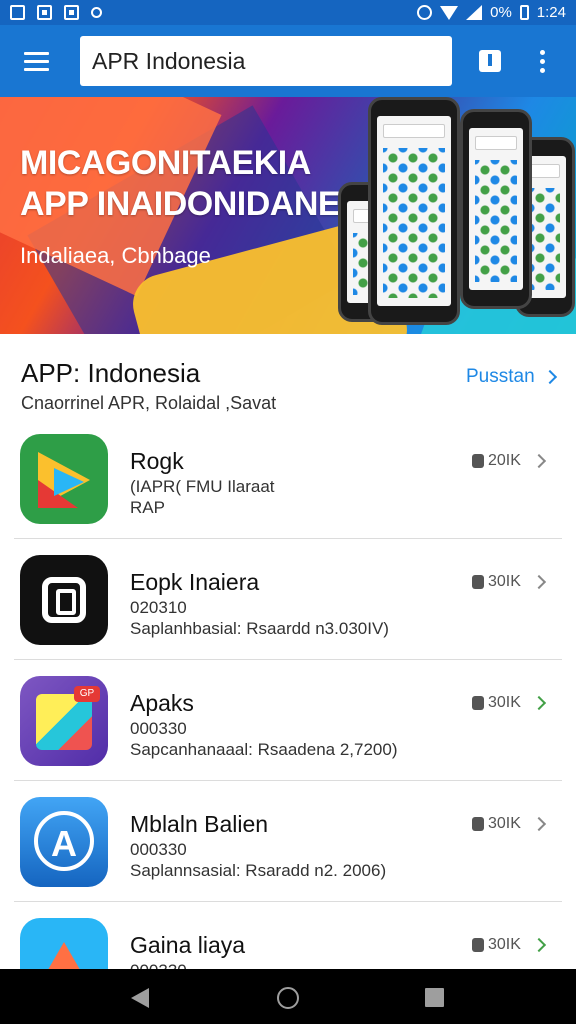 Image resolution: width=576 pixels, height=1024 pixels. What do you see at coordinates (149, 403) in the screenshot?
I see `section-subtitle: Cnaorrinel APR, Rolaidal ,Savat` at bounding box center [149, 403].